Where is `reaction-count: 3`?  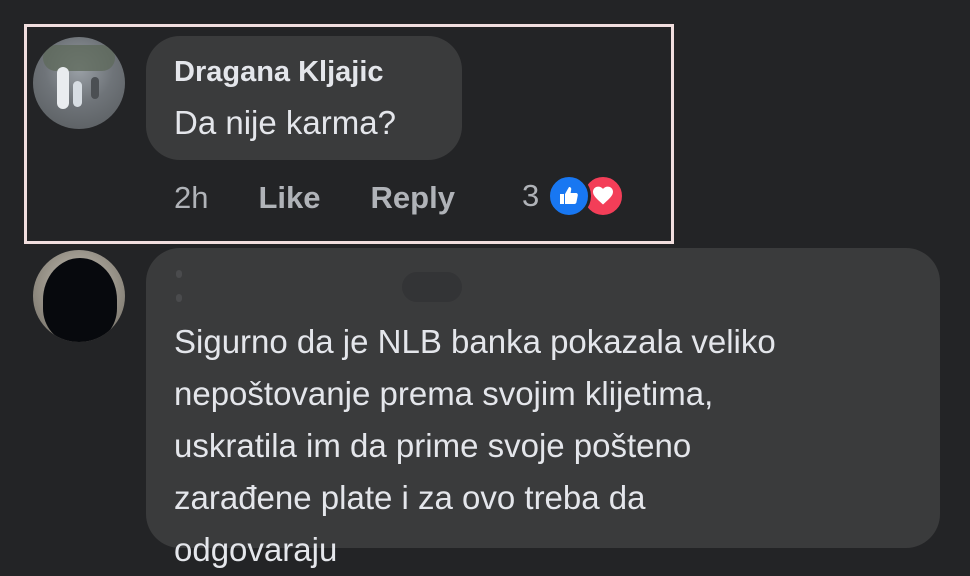 reaction-count: 3 is located at coordinates (531, 195).